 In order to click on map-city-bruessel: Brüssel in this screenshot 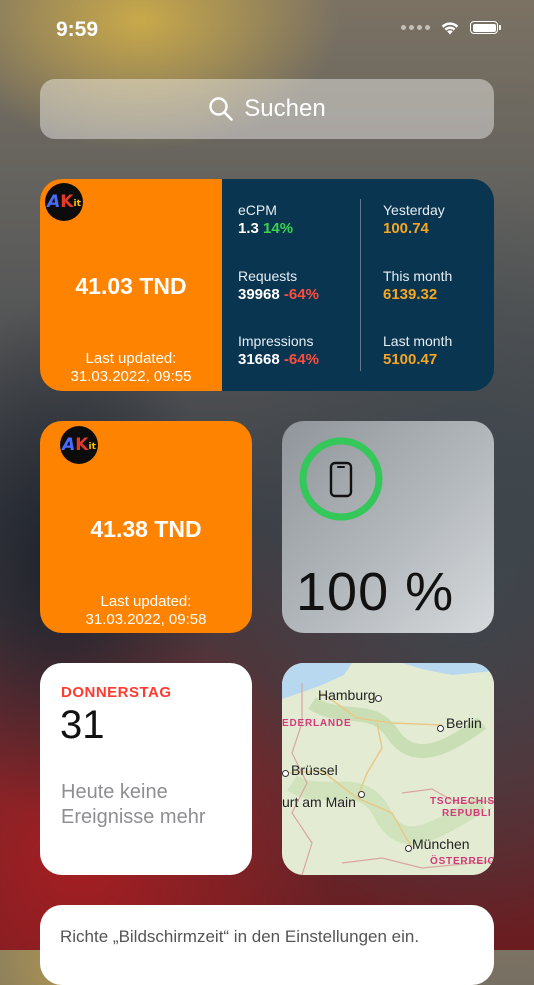, I will do `click(314, 770)`.